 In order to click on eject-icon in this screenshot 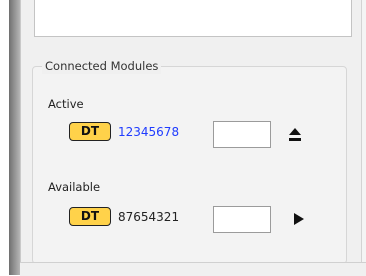, I will do `click(295, 134)`.